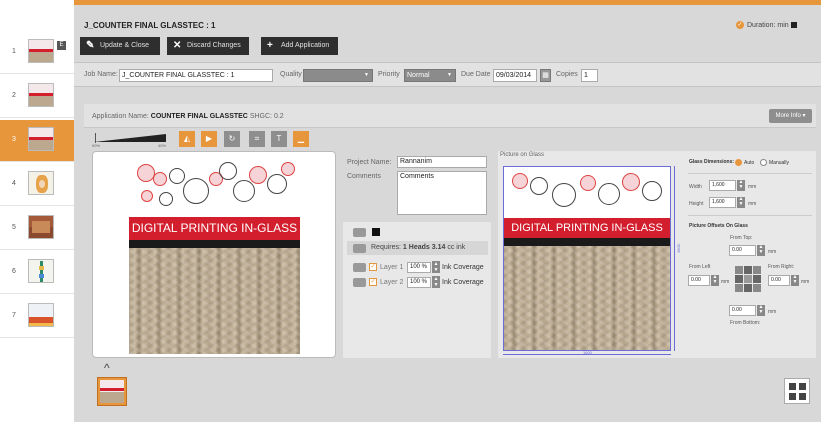  I want to click on thumbnail-number: 7, so click(14, 315).